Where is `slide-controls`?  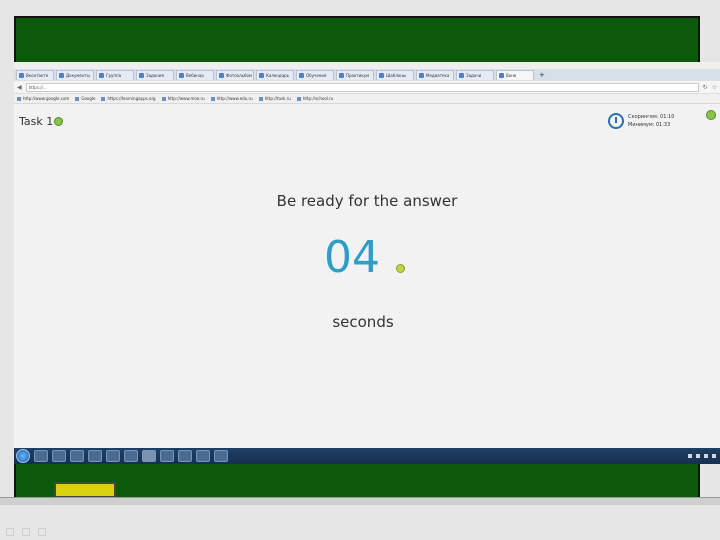
slide-controls is located at coordinates (26, 532).